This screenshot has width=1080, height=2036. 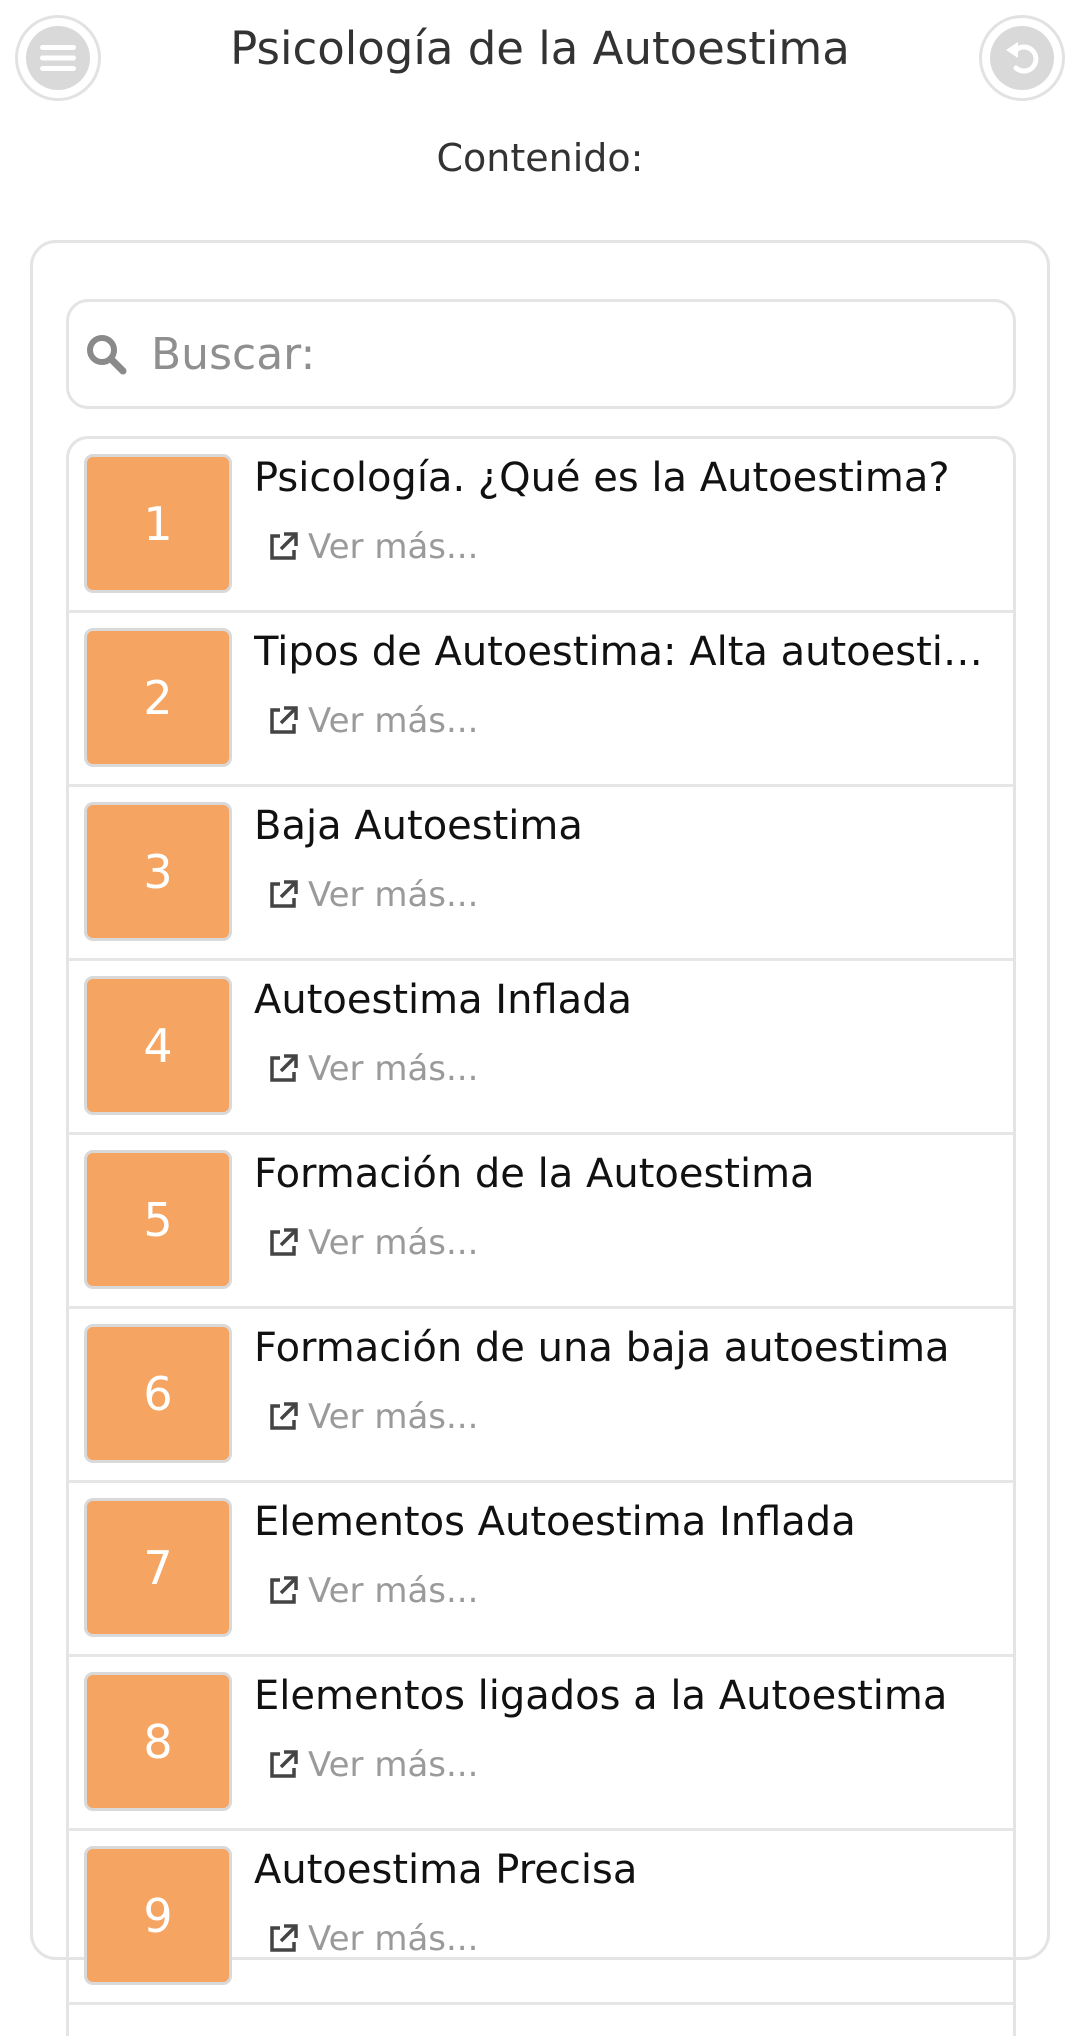 What do you see at coordinates (601, 1696) in the screenshot?
I see `item-title: Elementos ligados a la Autoestima` at bounding box center [601, 1696].